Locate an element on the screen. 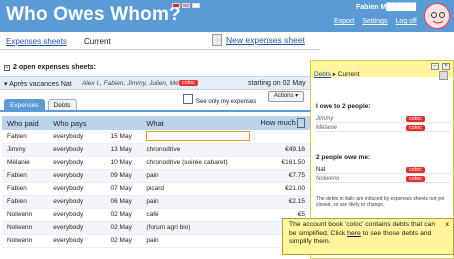  collapse-icon: − is located at coordinates (7, 67).